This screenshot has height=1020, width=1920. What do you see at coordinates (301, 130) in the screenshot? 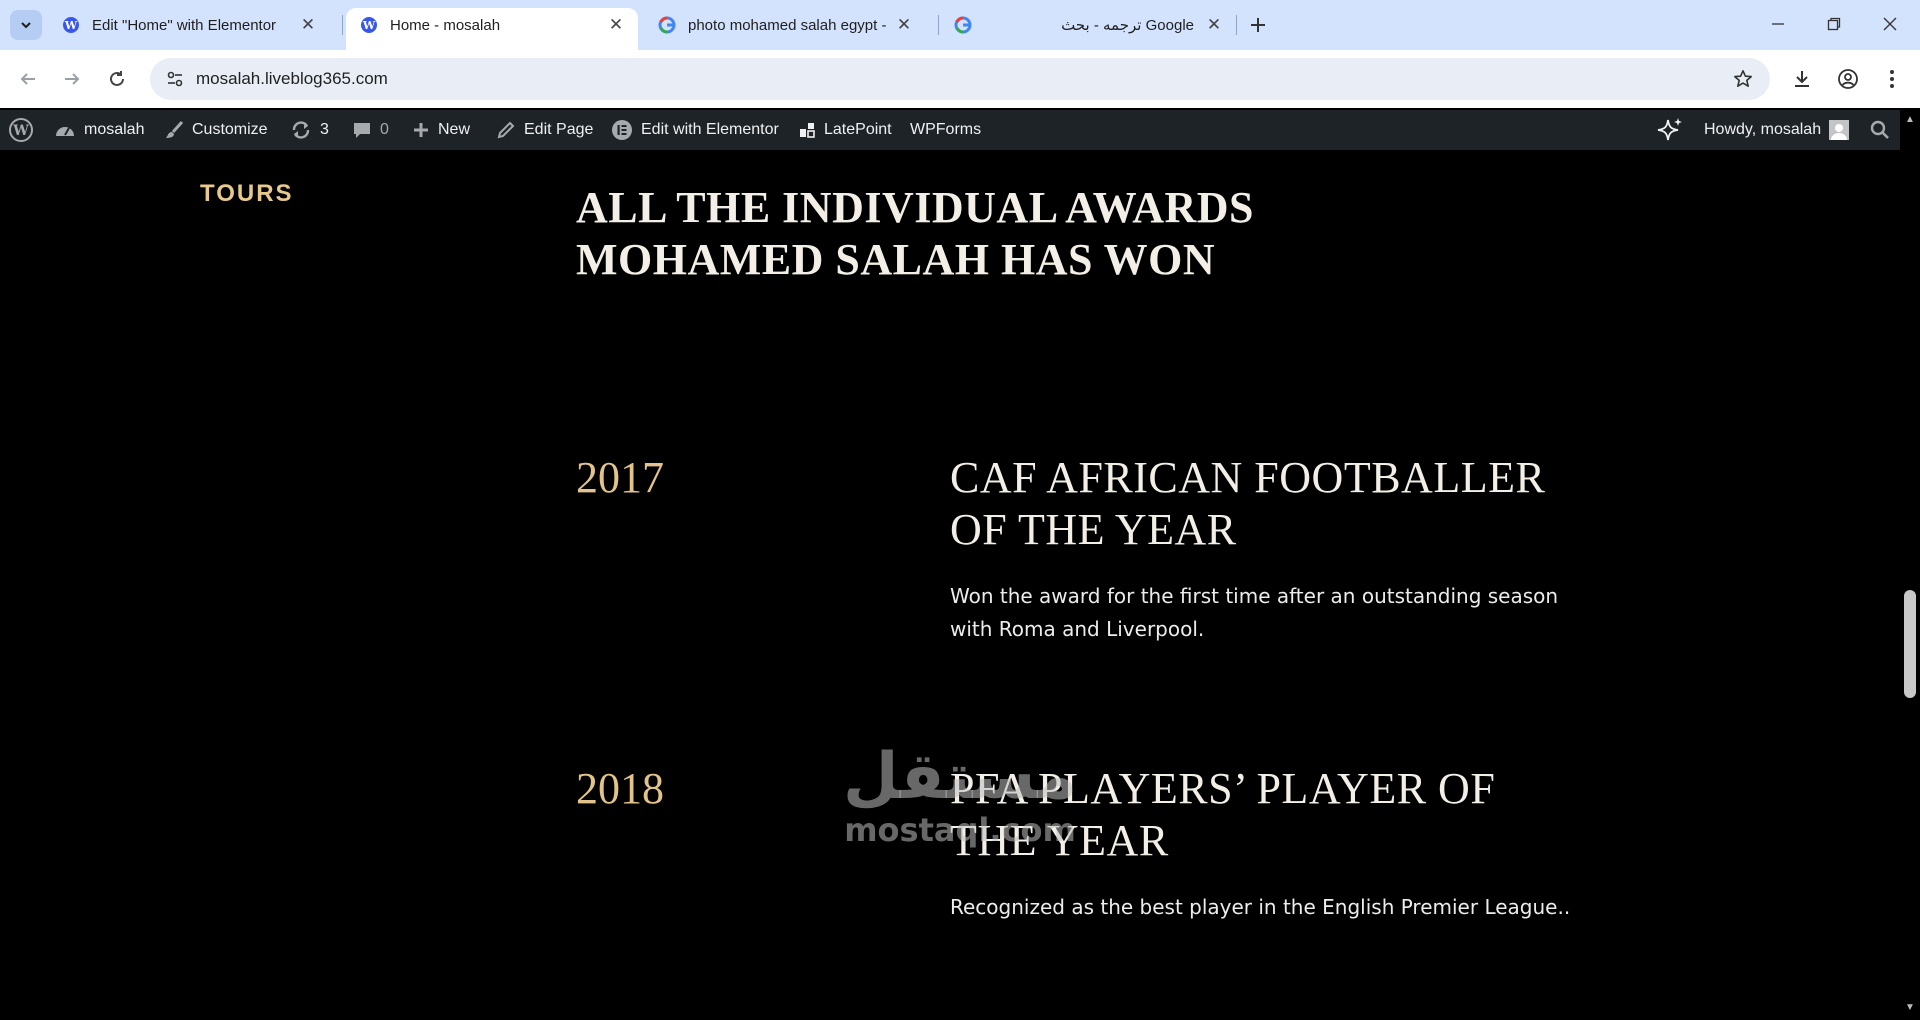
I see `update-icon` at bounding box center [301, 130].